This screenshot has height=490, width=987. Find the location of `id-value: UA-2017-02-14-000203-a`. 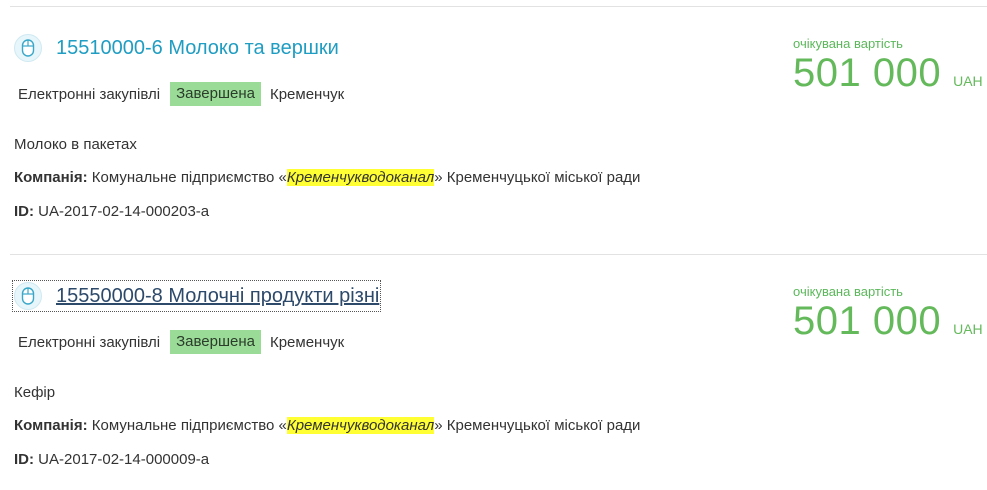

id-value: UA-2017-02-14-000203-a is located at coordinates (124, 211).